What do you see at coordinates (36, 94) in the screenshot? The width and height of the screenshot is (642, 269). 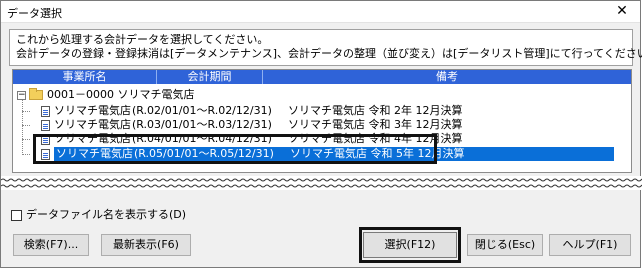 I see `folder-icon` at bounding box center [36, 94].